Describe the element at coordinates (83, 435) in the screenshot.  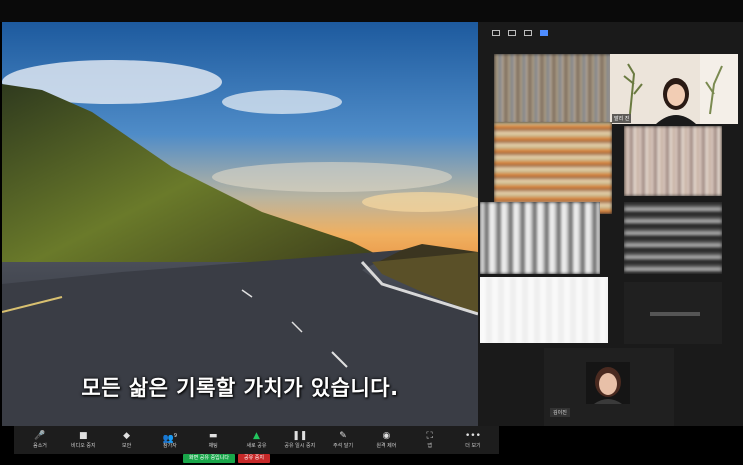
I see `video-icon: ■` at that location.